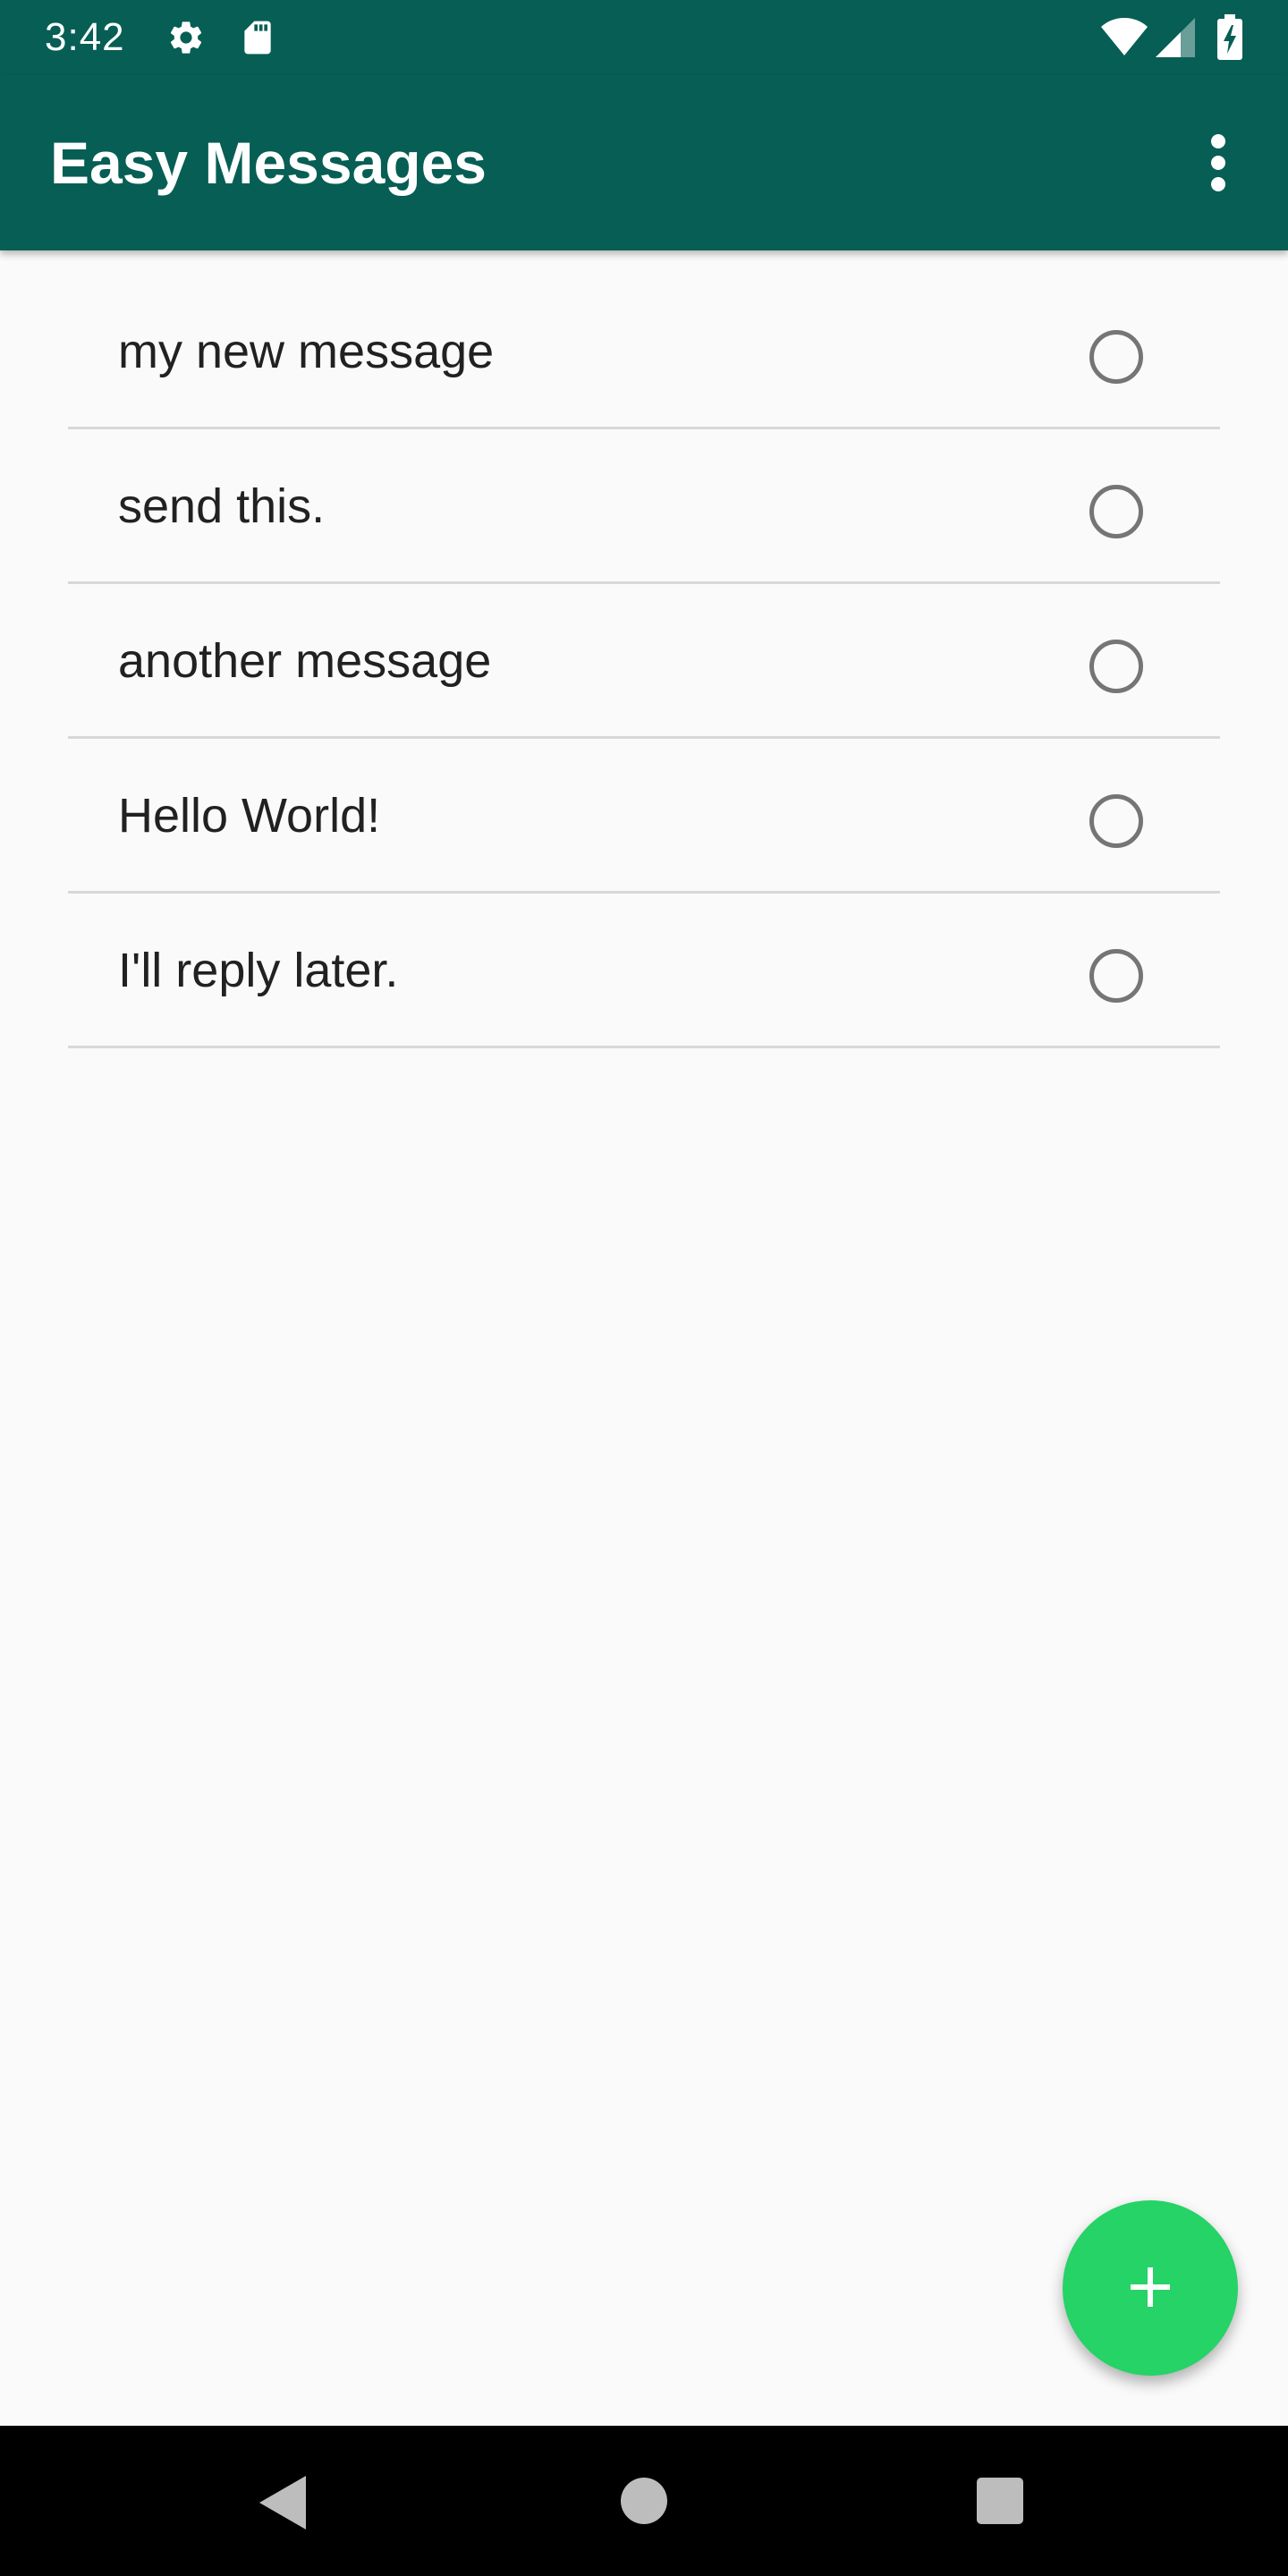 This screenshot has width=1288, height=2576. What do you see at coordinates (1175, 37) in the screenshot?
I see `signal-icon` at bounding box center [1175, 37].